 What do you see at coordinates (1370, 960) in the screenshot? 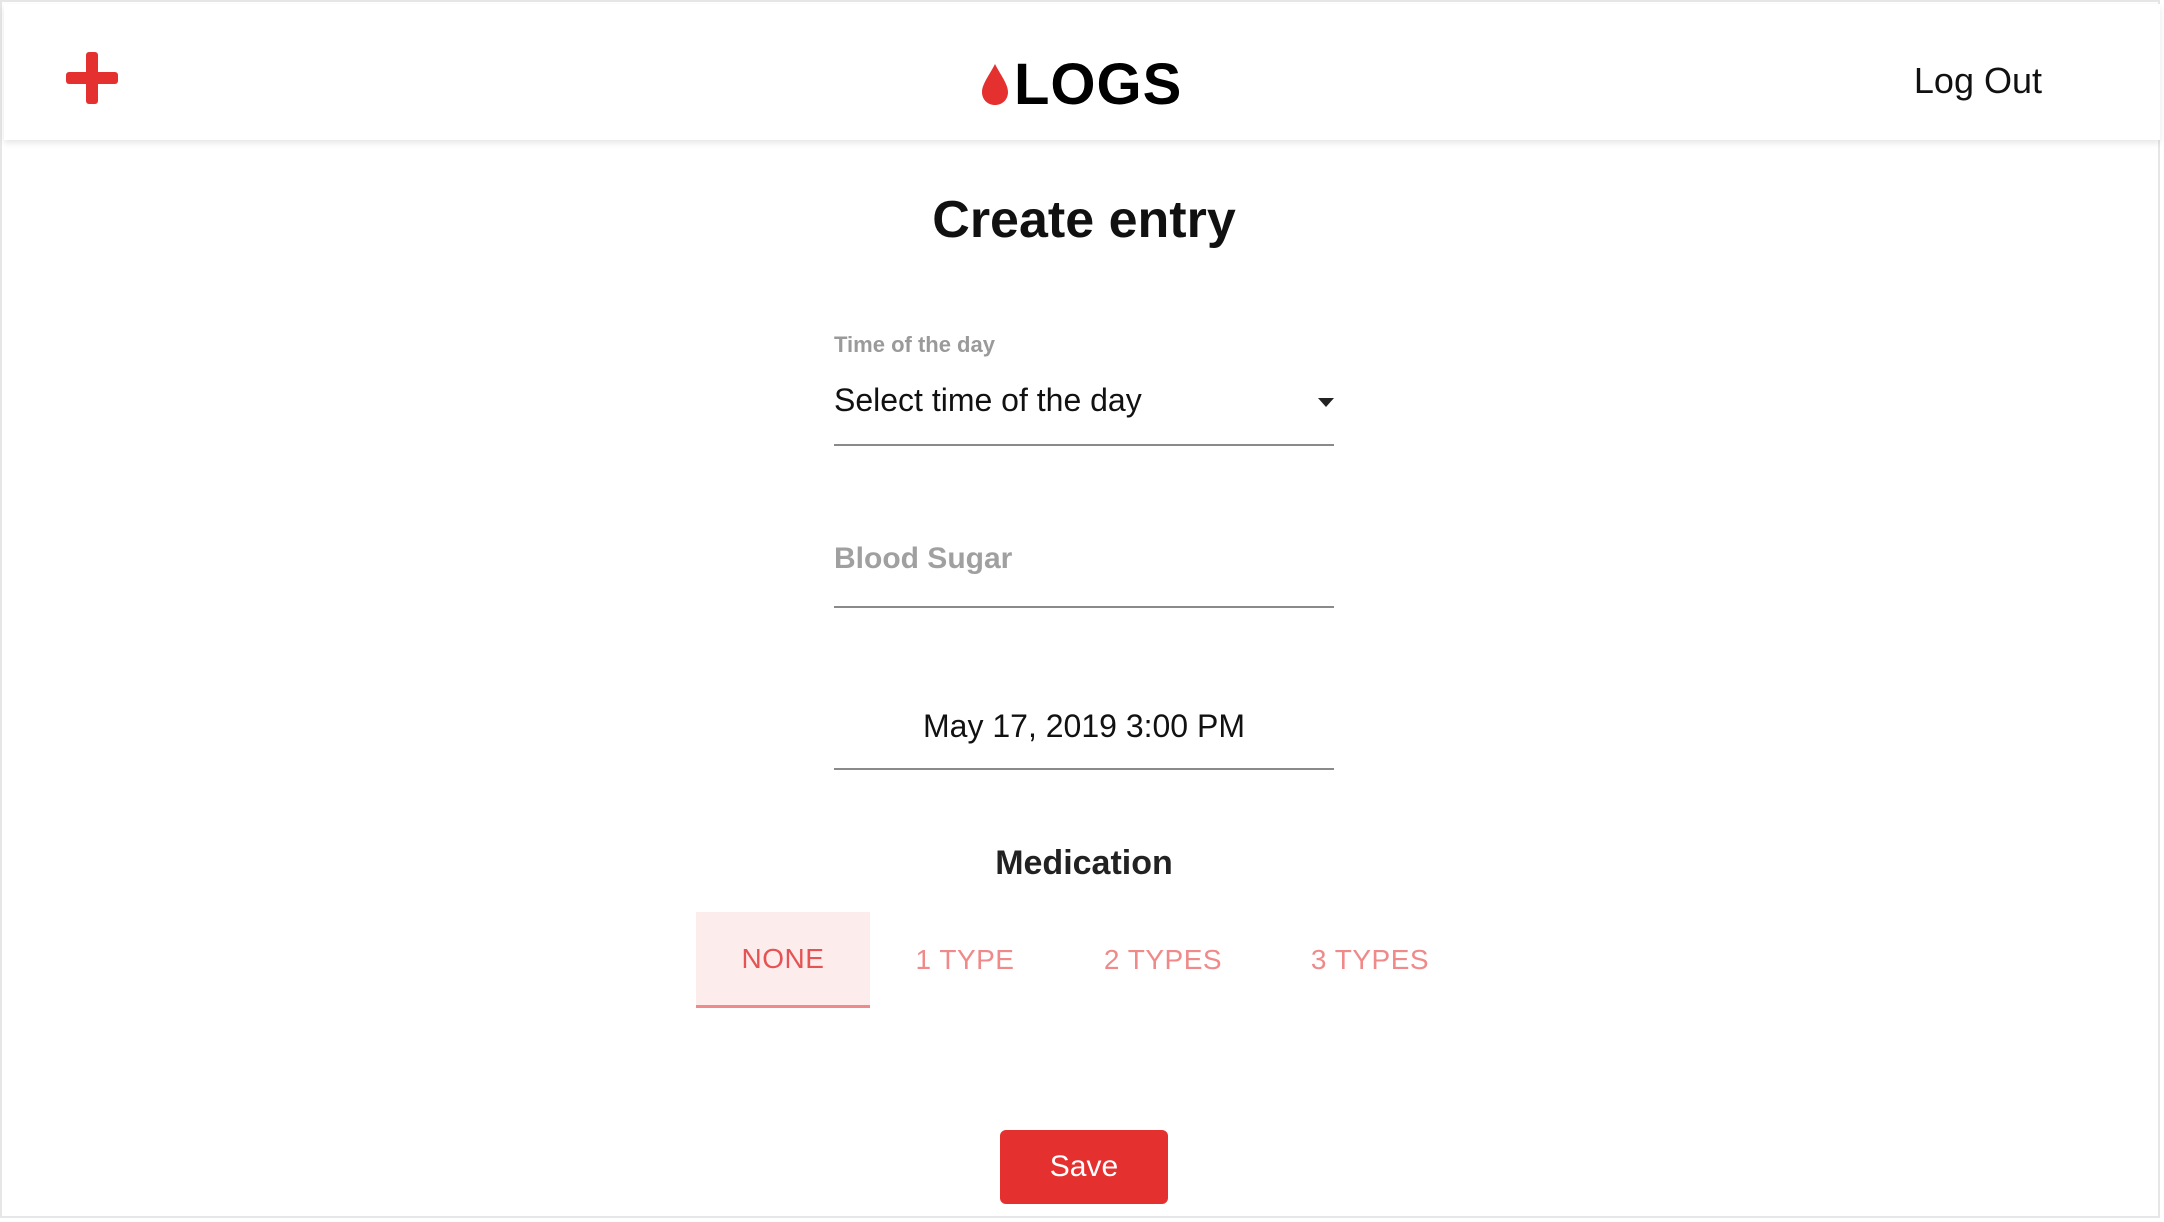
I see `medication-tab-3-types: 3 TYPES` at bounding box center [1370, 960].